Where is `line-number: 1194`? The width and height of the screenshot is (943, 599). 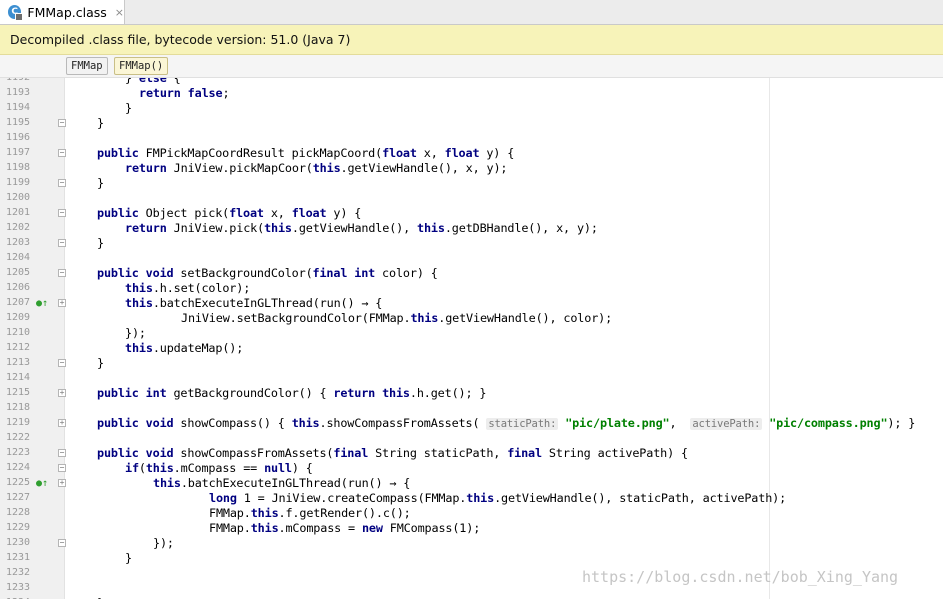
line-number: 1194 is located at coordinates (18, 107).